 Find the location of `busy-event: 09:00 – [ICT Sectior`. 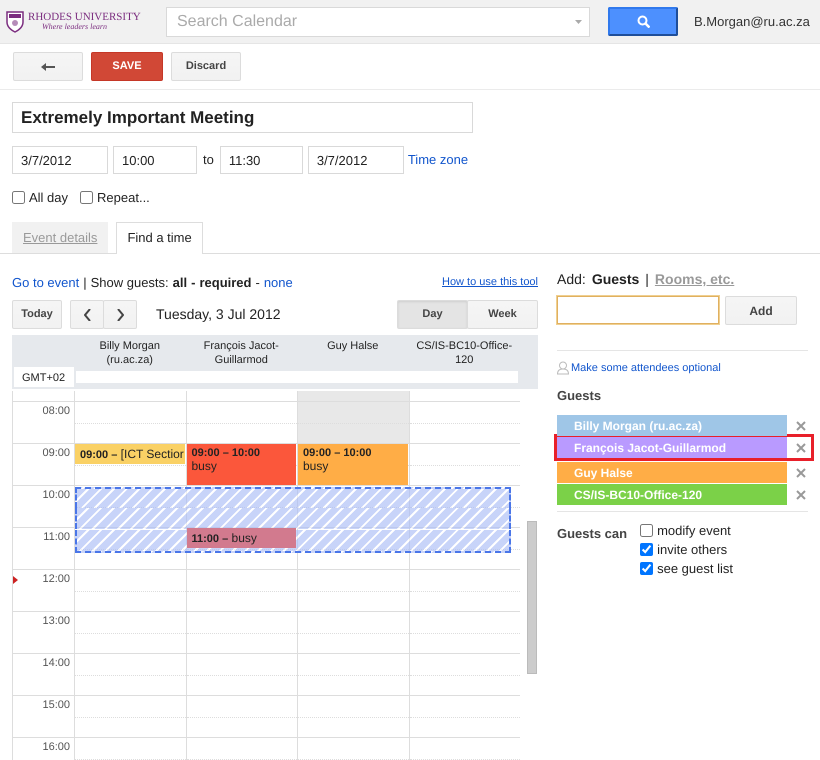

busy-event: 09:00 – [ICT Sectior is located at coordinates (129, 454).